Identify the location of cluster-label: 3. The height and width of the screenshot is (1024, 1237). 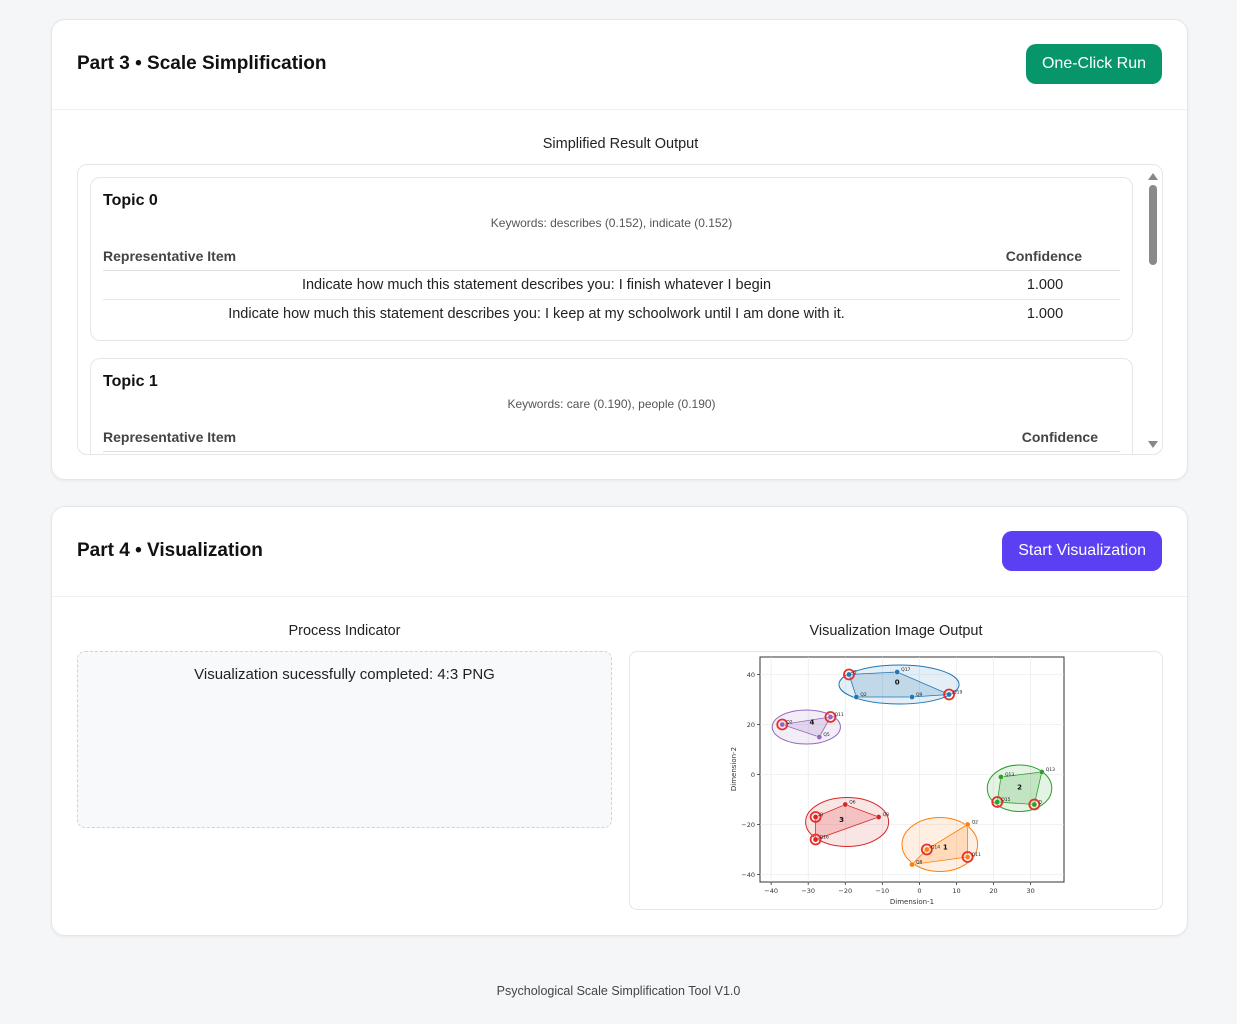
(841, 820).